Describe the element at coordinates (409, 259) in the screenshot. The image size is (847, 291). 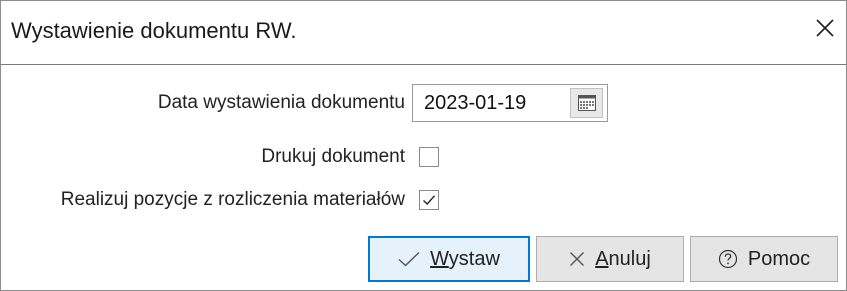
I see `check-icon` at that location.